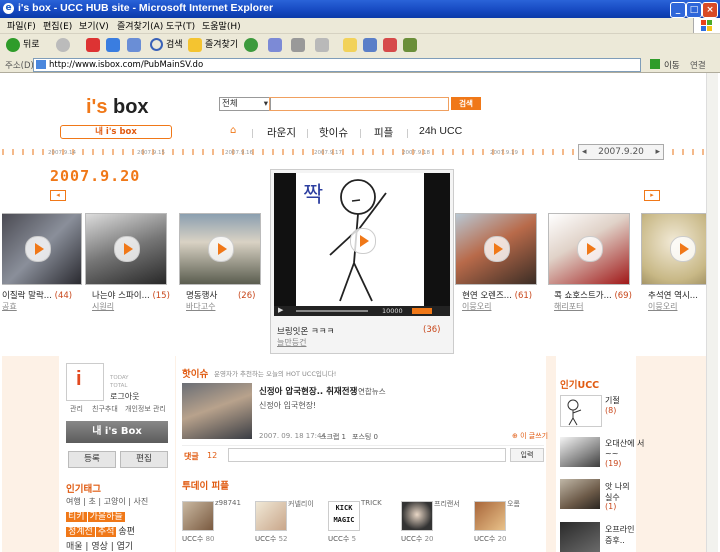 The image size is (720, 552). I want to click on play-control-icon: ▶, so click(280, 310).